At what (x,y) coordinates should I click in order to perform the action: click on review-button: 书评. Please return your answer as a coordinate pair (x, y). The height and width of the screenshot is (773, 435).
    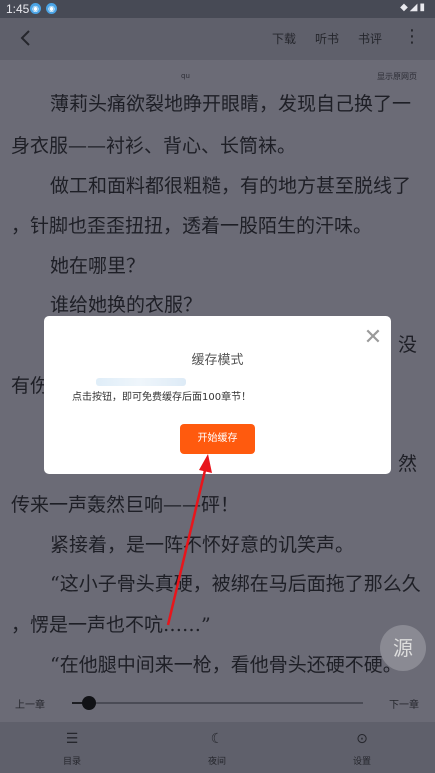
    Looking at the image, I should click on (370, 38).